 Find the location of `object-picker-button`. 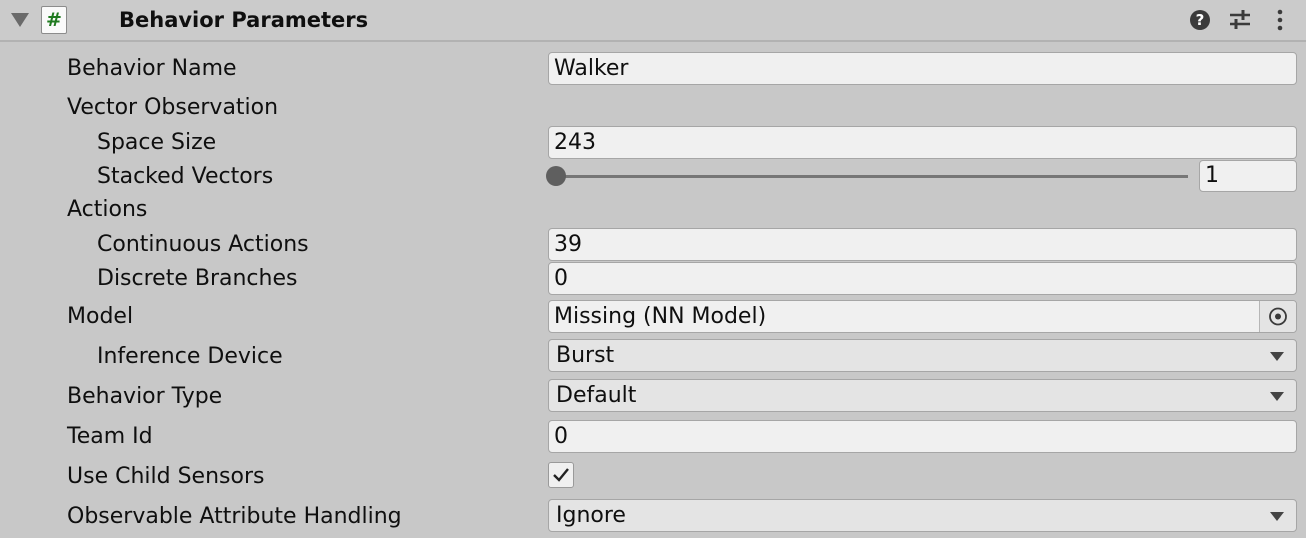

object-picker-button is located at coordinates (1277, 316).